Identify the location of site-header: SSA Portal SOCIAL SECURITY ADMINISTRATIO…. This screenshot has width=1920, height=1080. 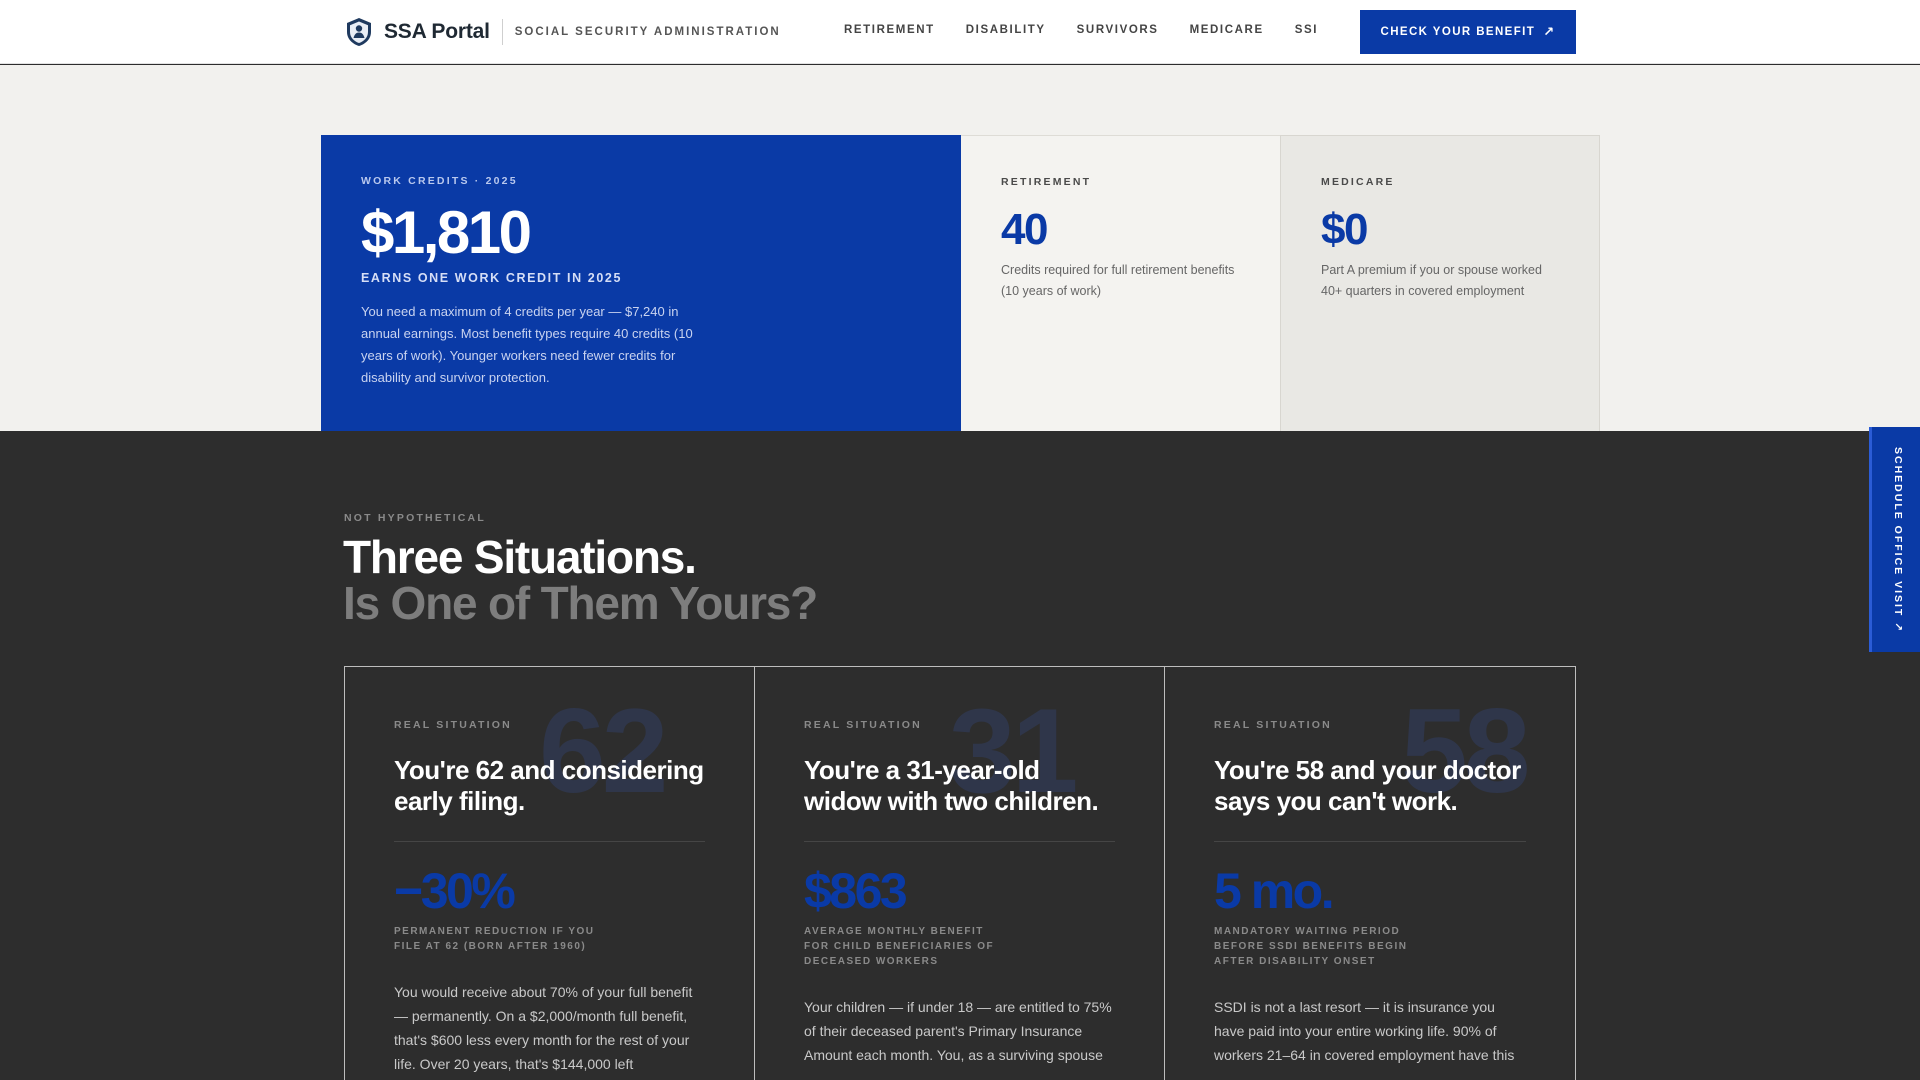
(960, 32).